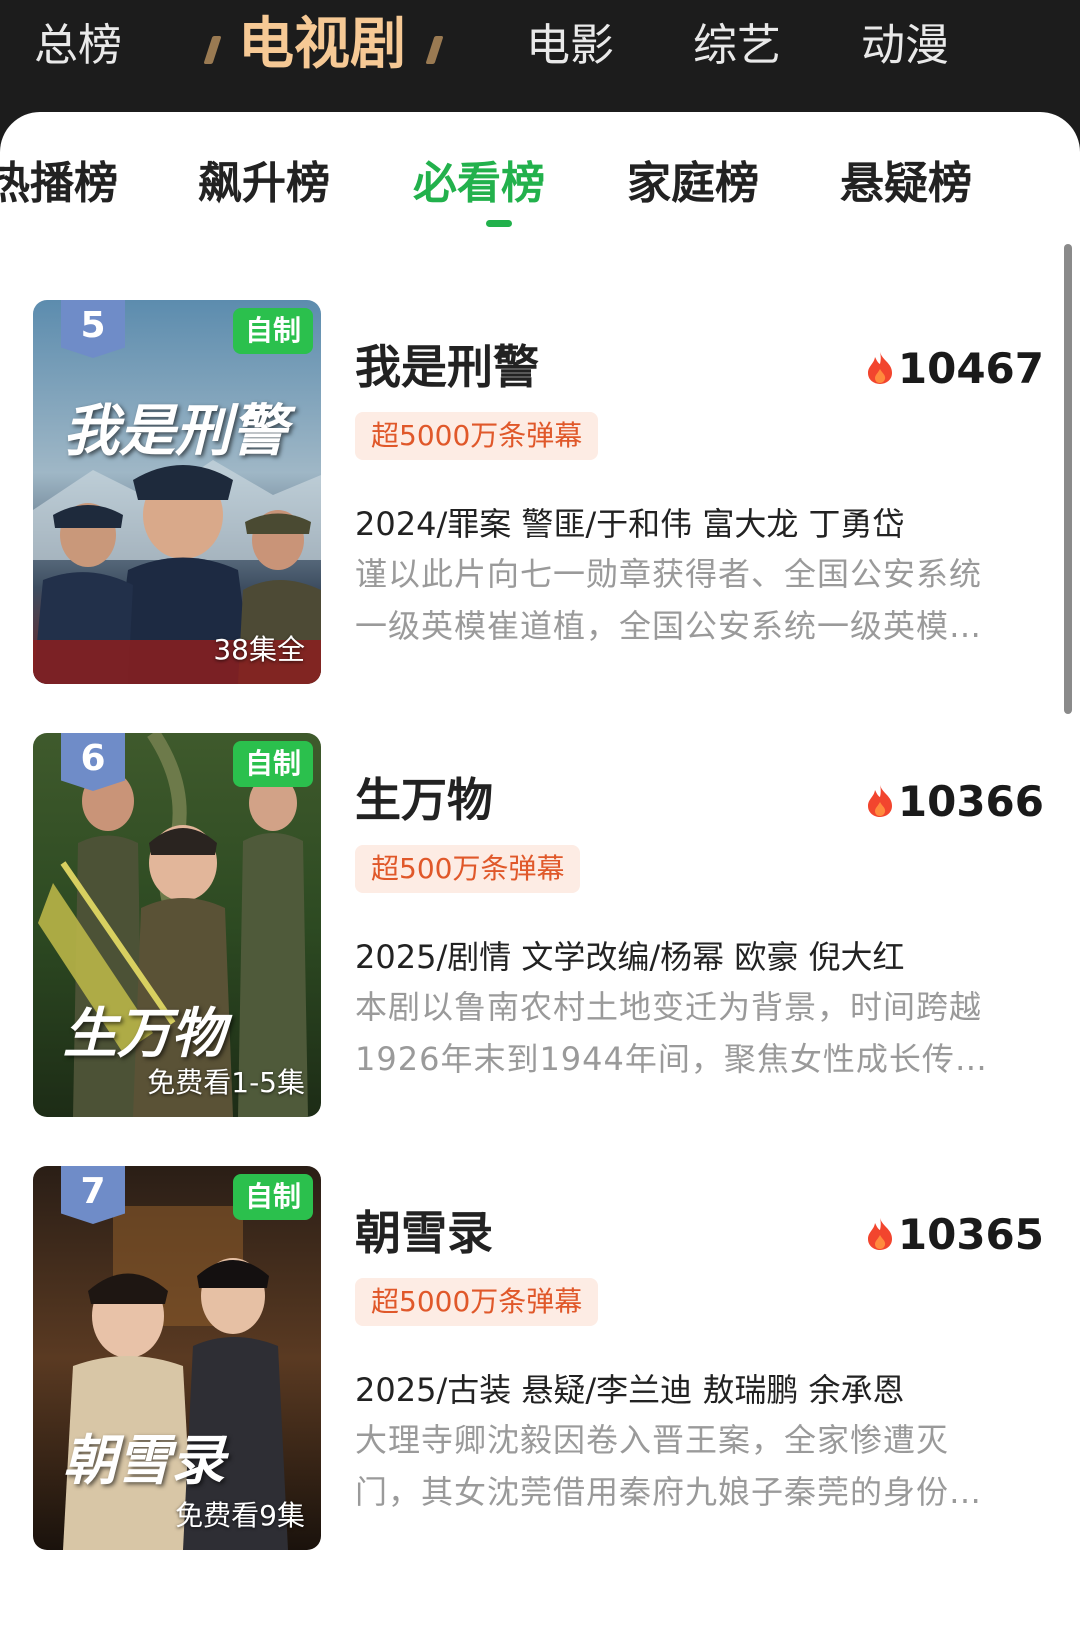 Image resolution: width=1080 pixels, height=1633 pixels. Describe the element at coordinates (970, 801) in the screenshot. I see `heat-value: 10366` at that location.